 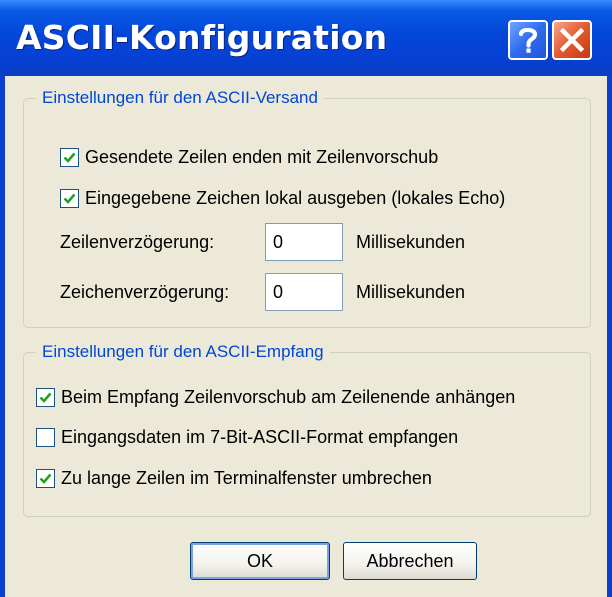 I want to click on checkbox-wrap-lines, so click(x=45, y=478).